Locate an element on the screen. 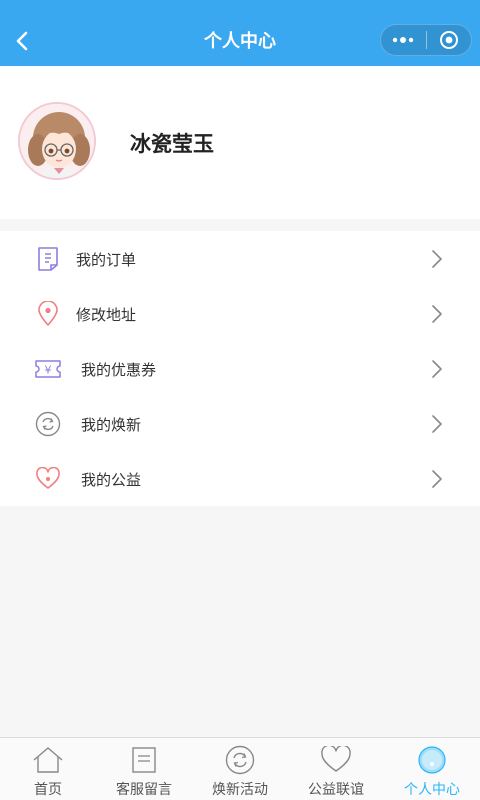 This screenshot has width=480, height=800. heart-icon is located at coordinates (336, 760).